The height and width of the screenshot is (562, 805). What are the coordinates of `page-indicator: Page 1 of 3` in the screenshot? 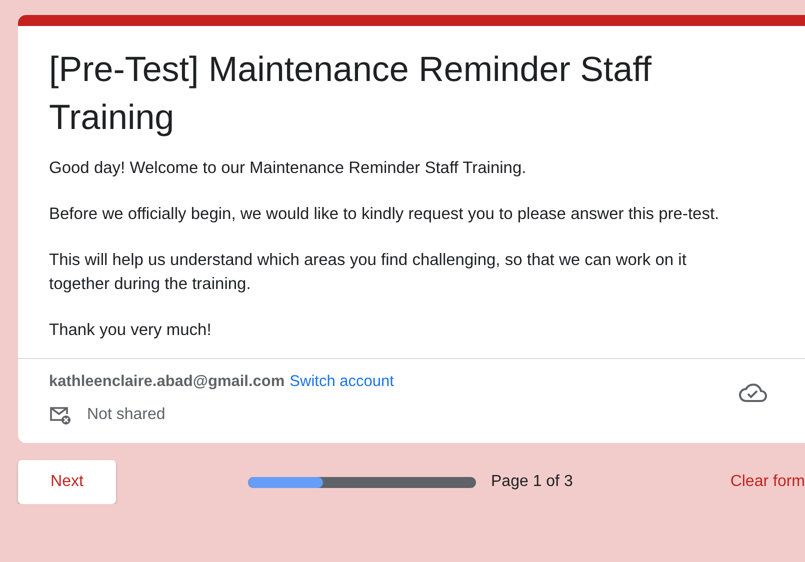 It's located at (532, 482).